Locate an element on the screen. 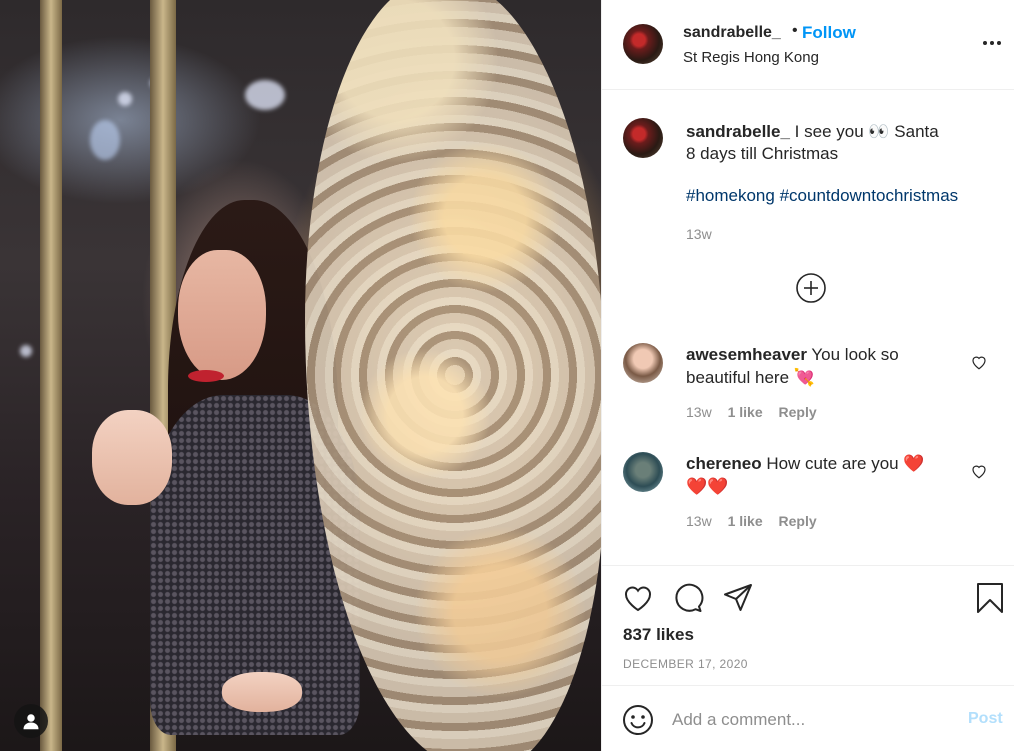  hashtag-list: #homekong #countdowntochristmas is located at coordinates (822, 196).